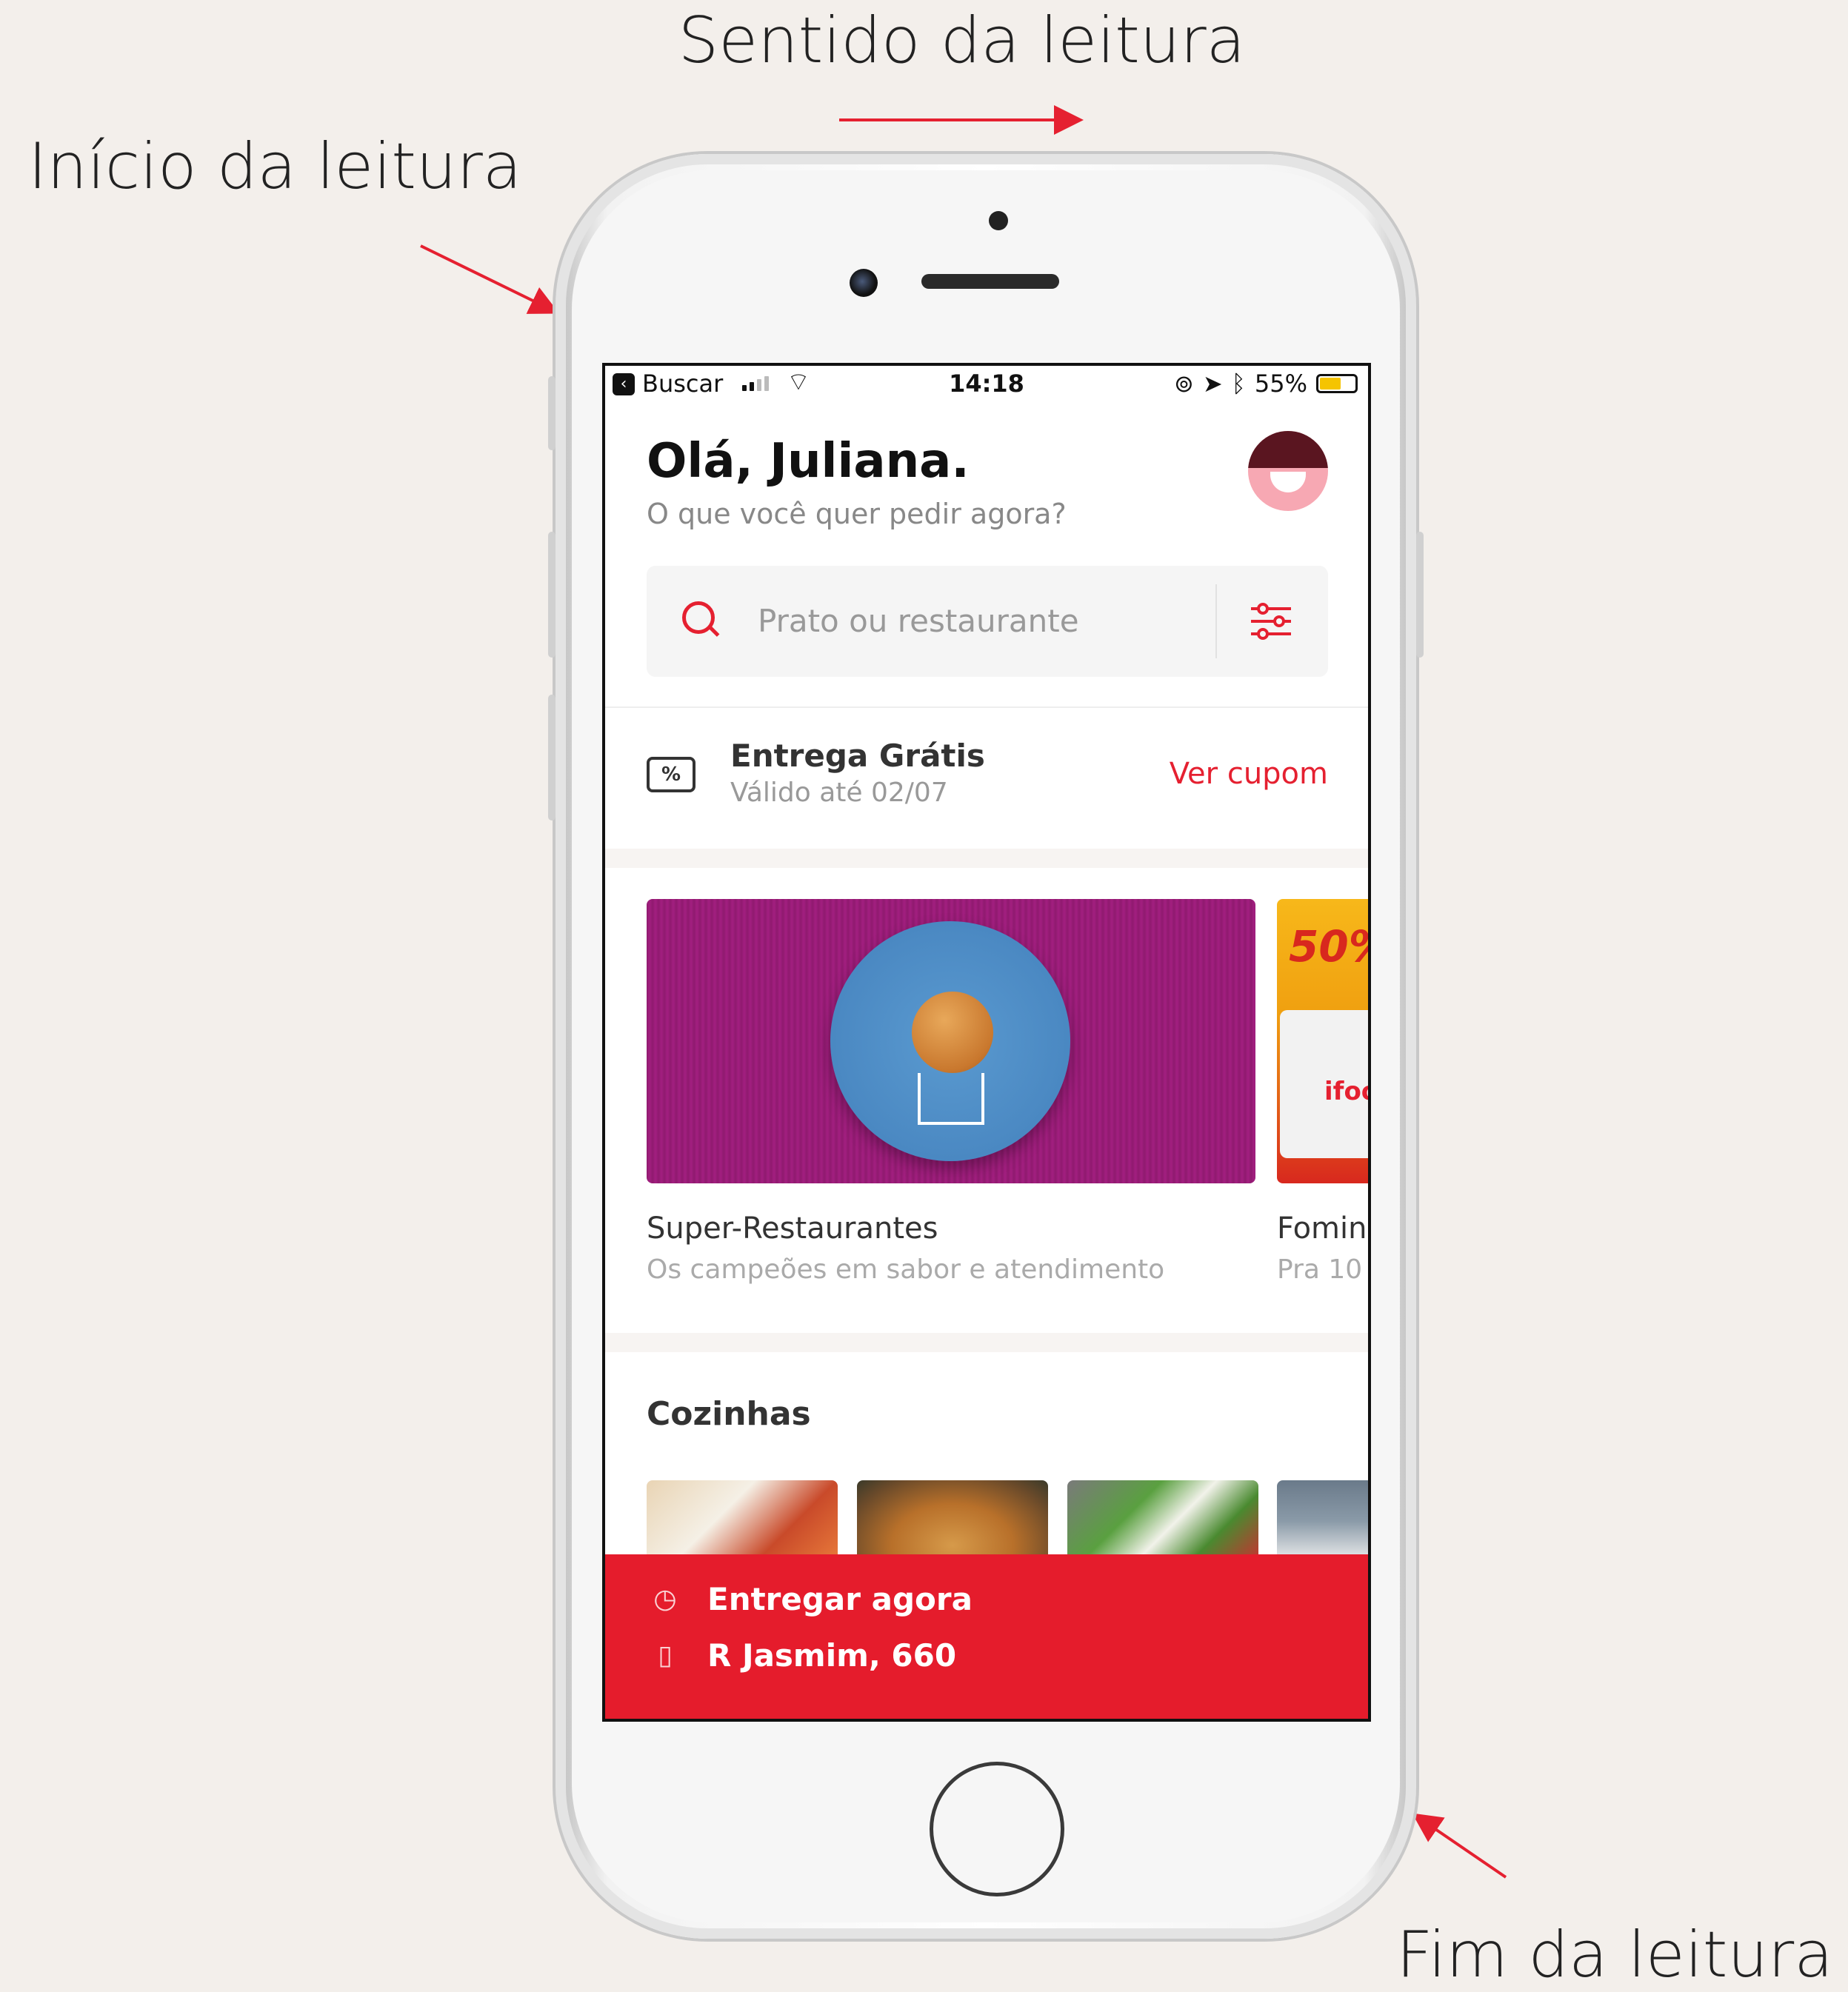  Describe the element at coordinates (490, 279) in the screenshot. I see `start-arrow` at that location.